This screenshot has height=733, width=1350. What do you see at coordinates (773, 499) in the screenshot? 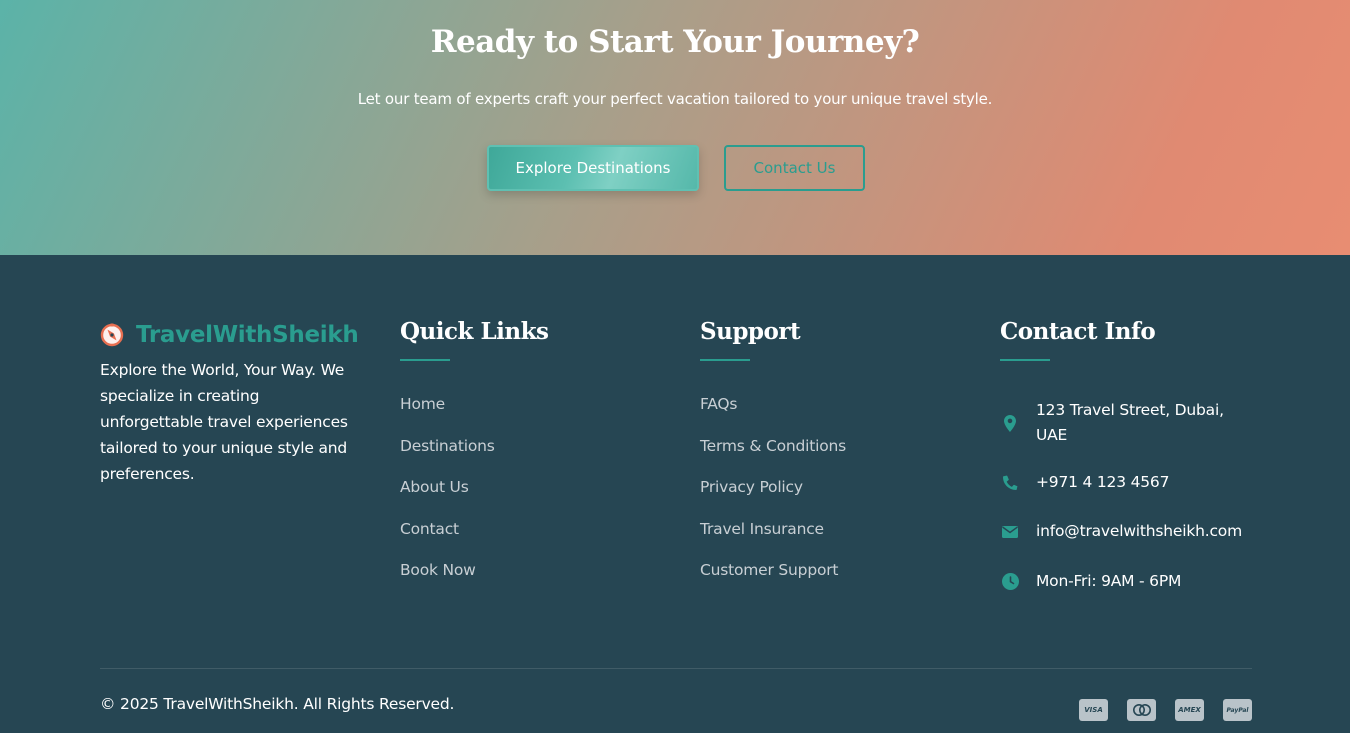
I see `link-privacy-policy: Privacy Policy` at bounding box center [773, 499].